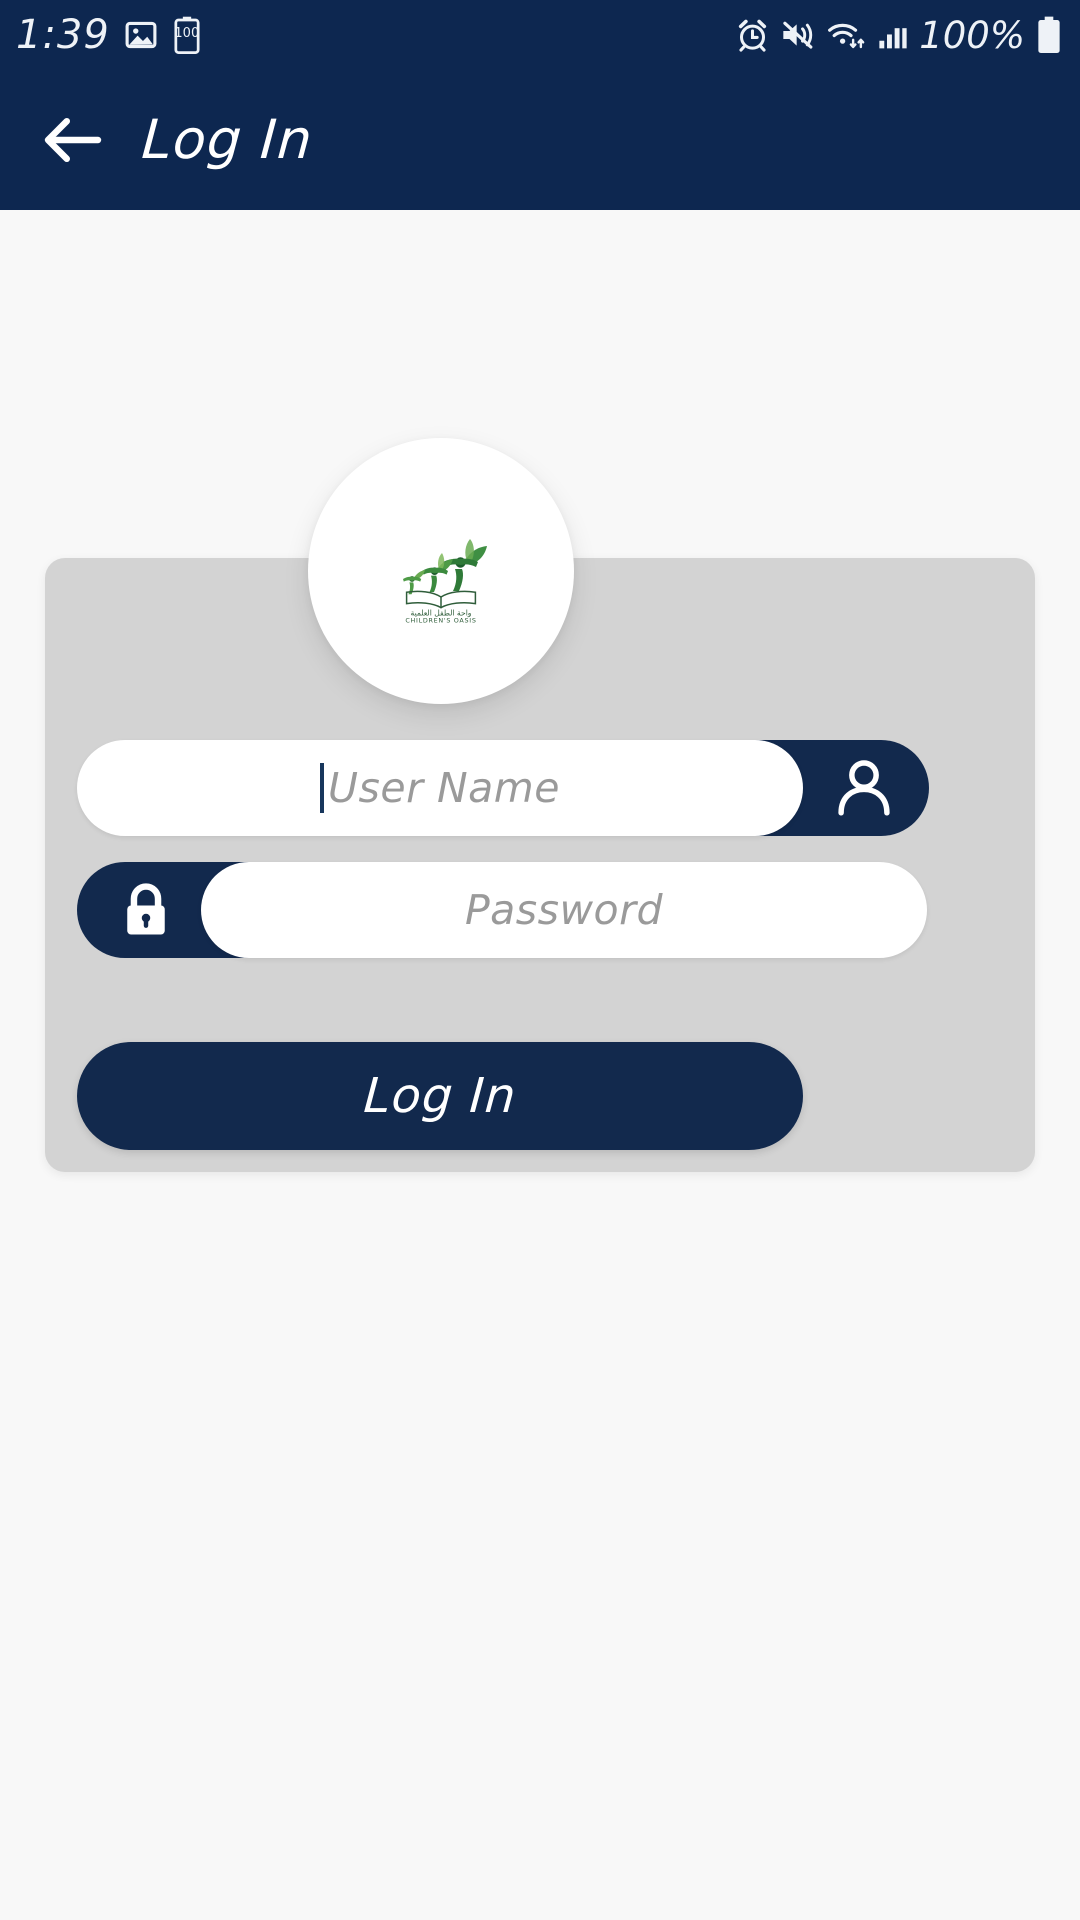 The image size is (1080, 1920). What do you see at coordinates (972, 35) in the screenshot?
I see `battery-percent-label: 100%` at bounding box center [972, 35].